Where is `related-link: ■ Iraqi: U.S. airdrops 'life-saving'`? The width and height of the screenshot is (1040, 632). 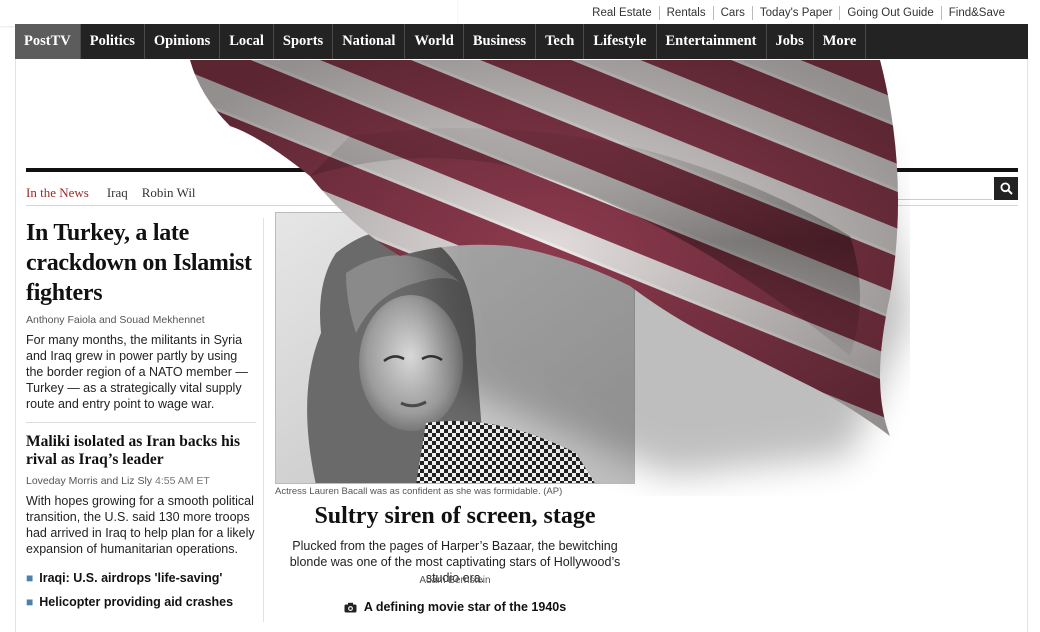
related-link: ■ Iraqi: U.S. airdrops 'life-saving' is located at coordinates (141, 578).